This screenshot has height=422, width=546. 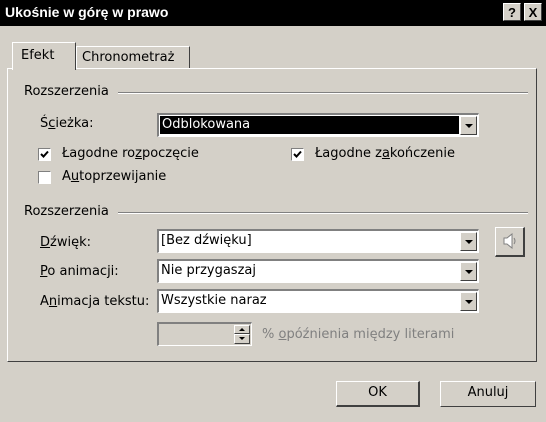 I want to click on path-label: Ścieżka:, so click(x=67, y=123).